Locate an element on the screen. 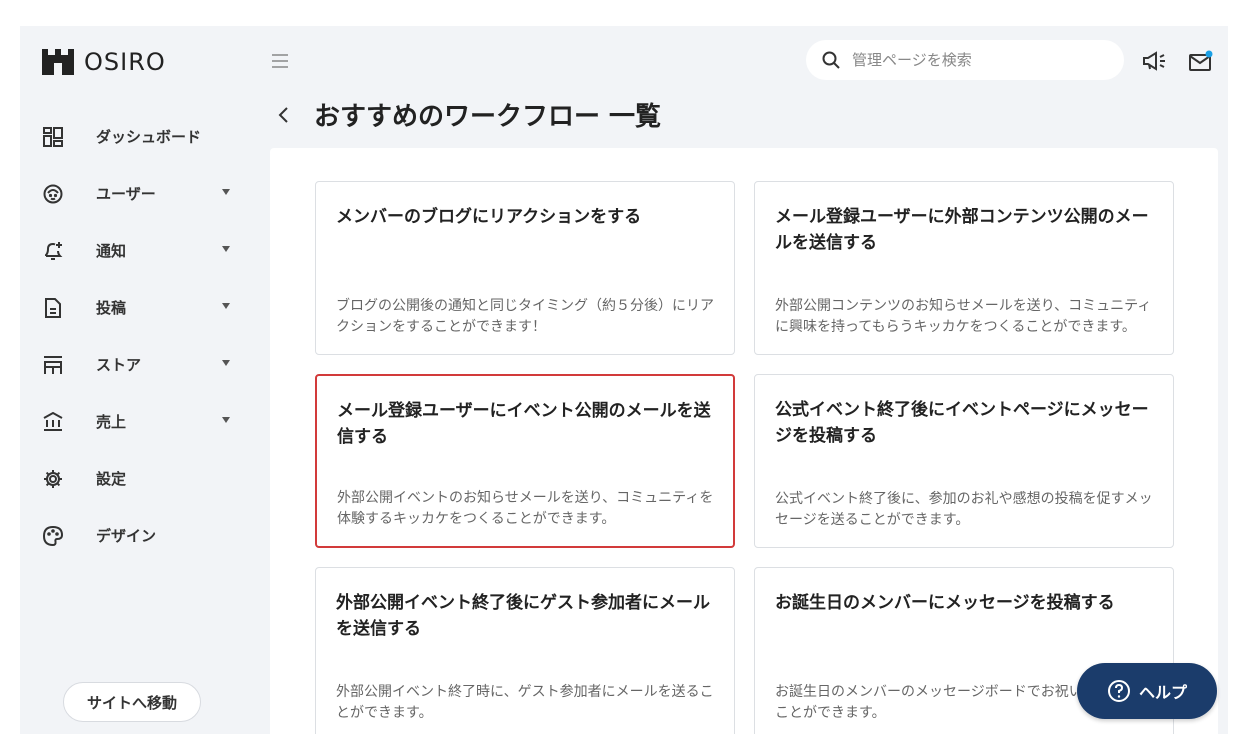  workflow-card-description: 外部公開イベント終了時に、ゲスト参加者にメールを送ることができます。 is located at coordinates (525, 702).